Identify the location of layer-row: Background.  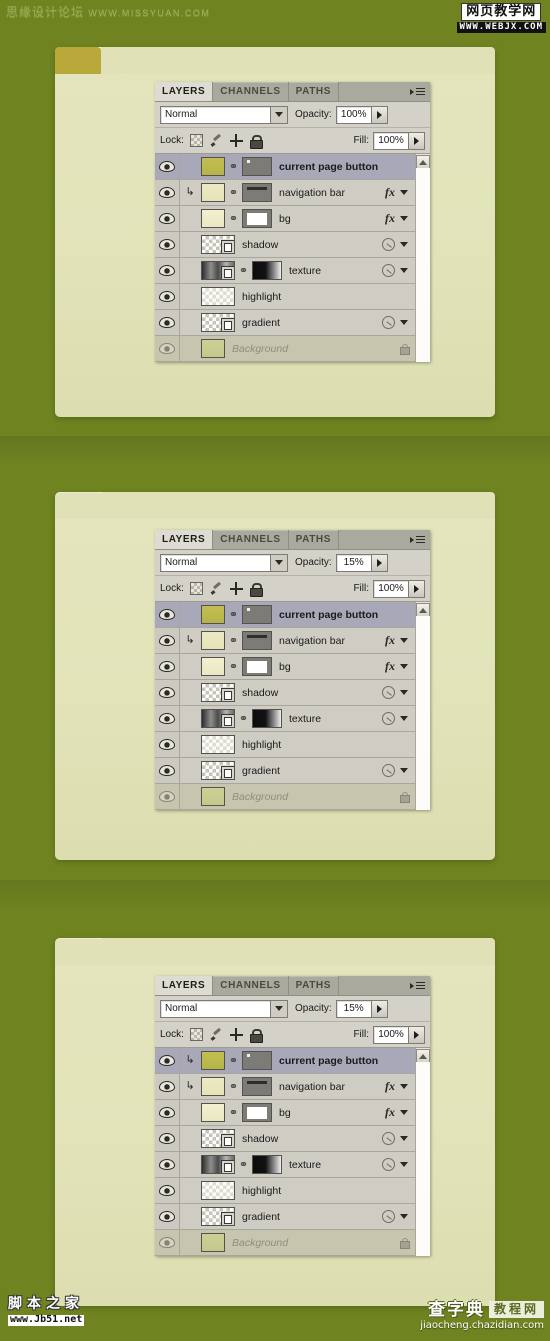
(292, 1243).